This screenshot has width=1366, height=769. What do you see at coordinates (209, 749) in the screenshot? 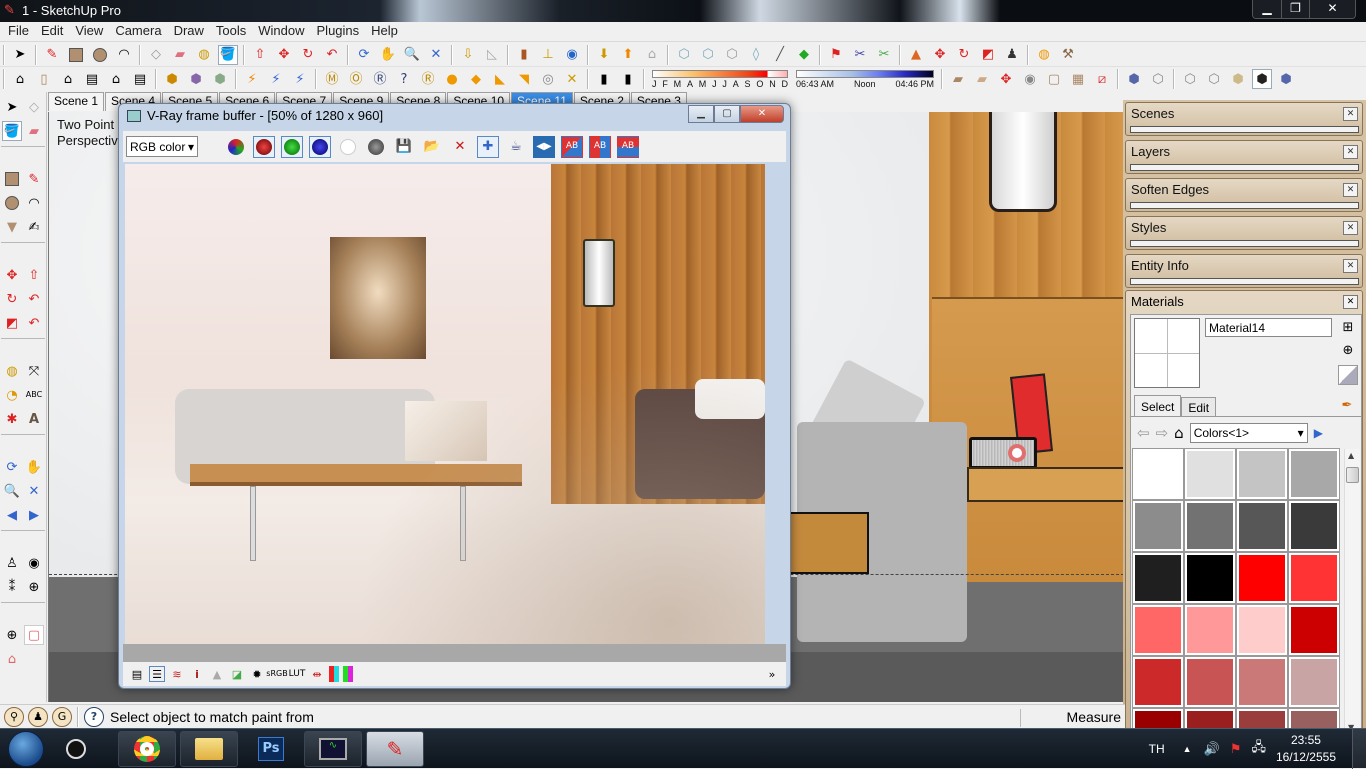
I see `taskbar-file-explorer` at bounding box center [209, 749].